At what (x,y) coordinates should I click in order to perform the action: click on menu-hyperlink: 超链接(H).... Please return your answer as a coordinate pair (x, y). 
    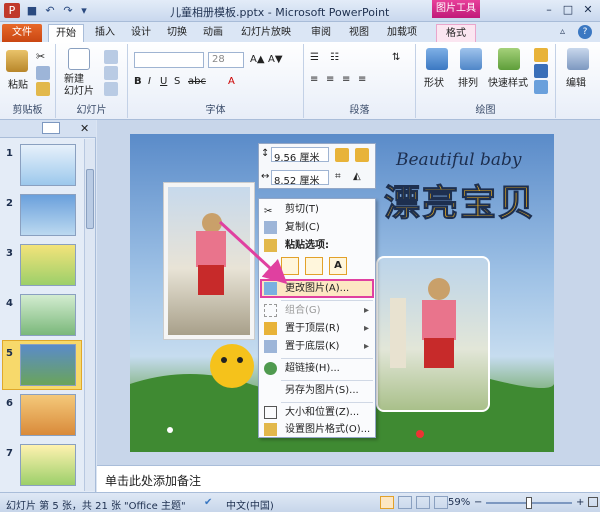
    Looking at the image, I should click on (317, 368).